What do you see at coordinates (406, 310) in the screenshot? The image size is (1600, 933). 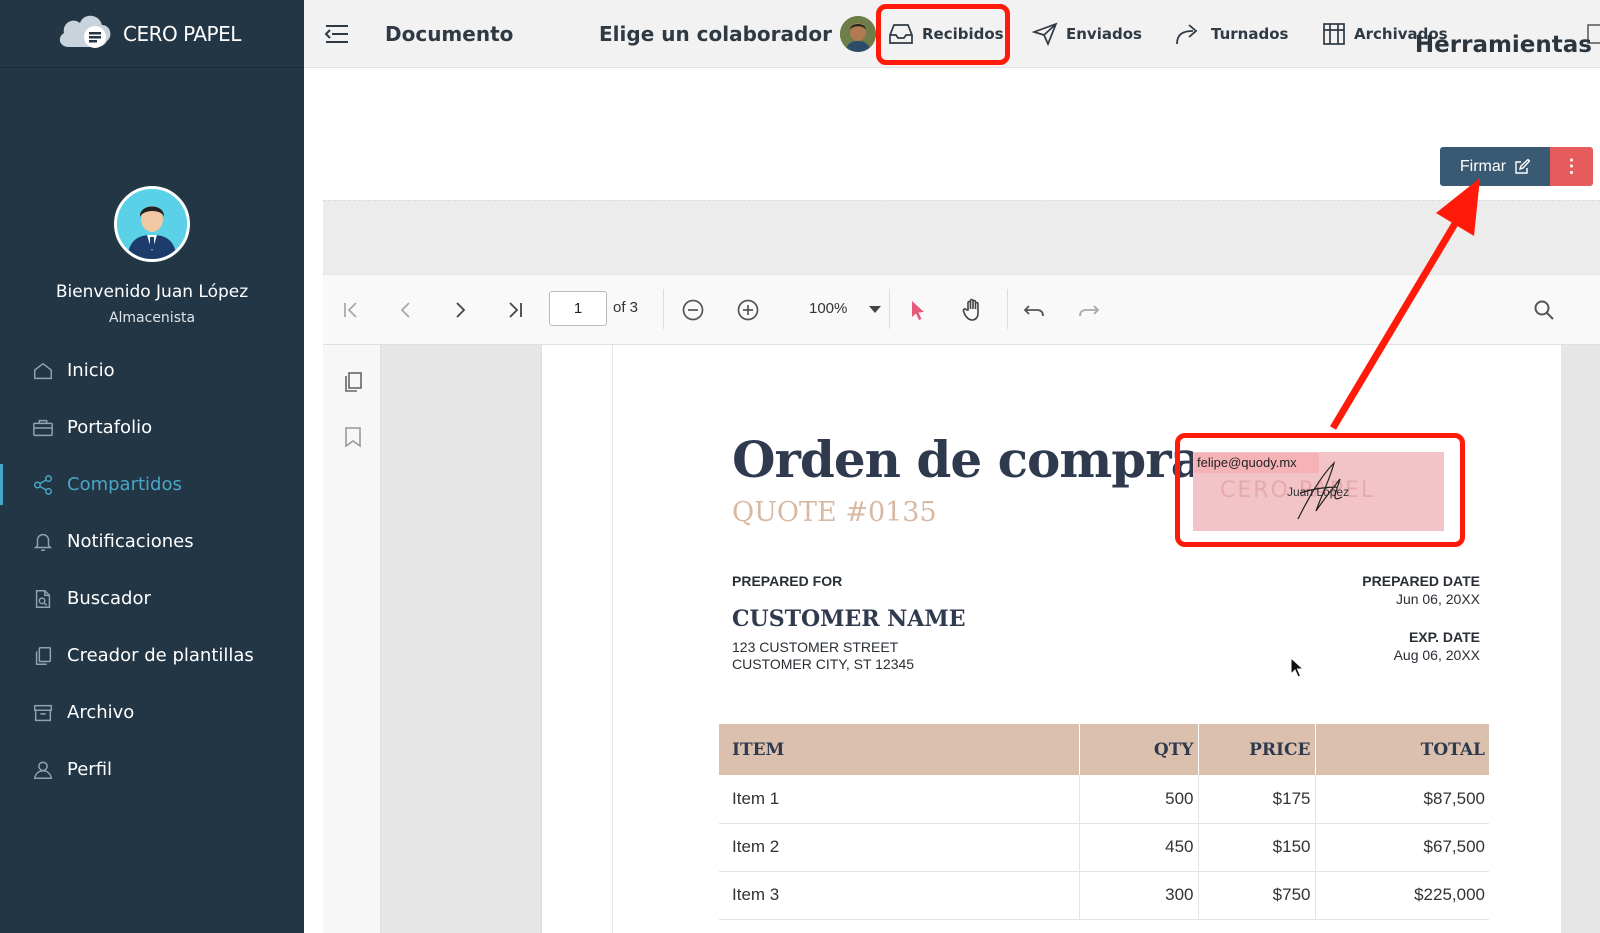 I see `previous-page-icon` at bounding box center [406, 310].